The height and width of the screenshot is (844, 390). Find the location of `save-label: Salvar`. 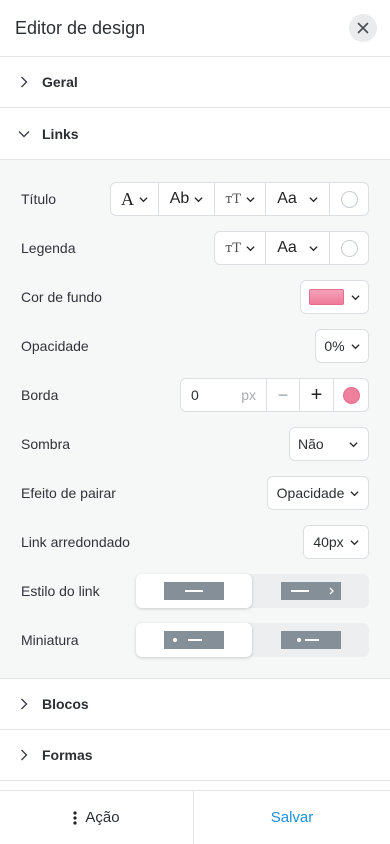

save-label: Salvar is located at coordinates (292, 817).